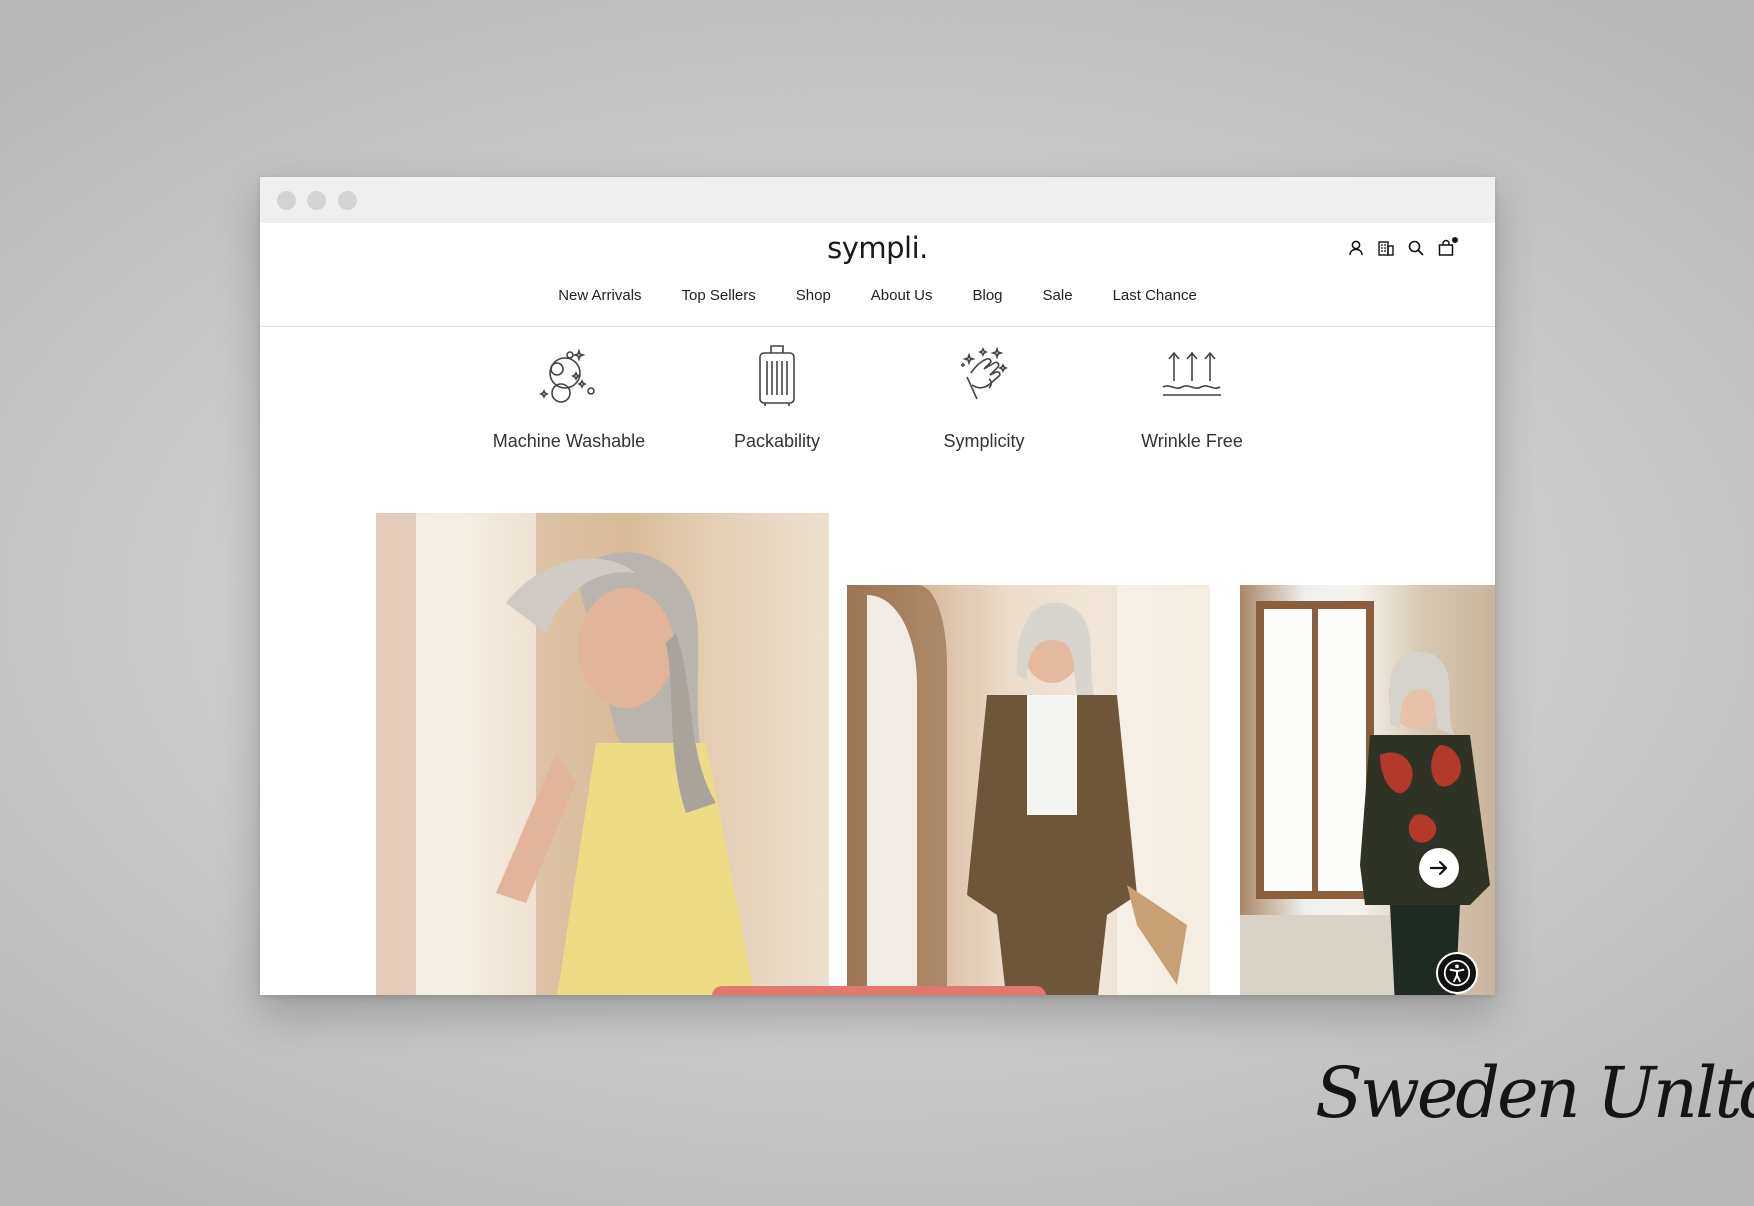 The width and height of the screenshot is (1754, 1206). I want to click on washing-bubbles-icon, so click(567, 375).